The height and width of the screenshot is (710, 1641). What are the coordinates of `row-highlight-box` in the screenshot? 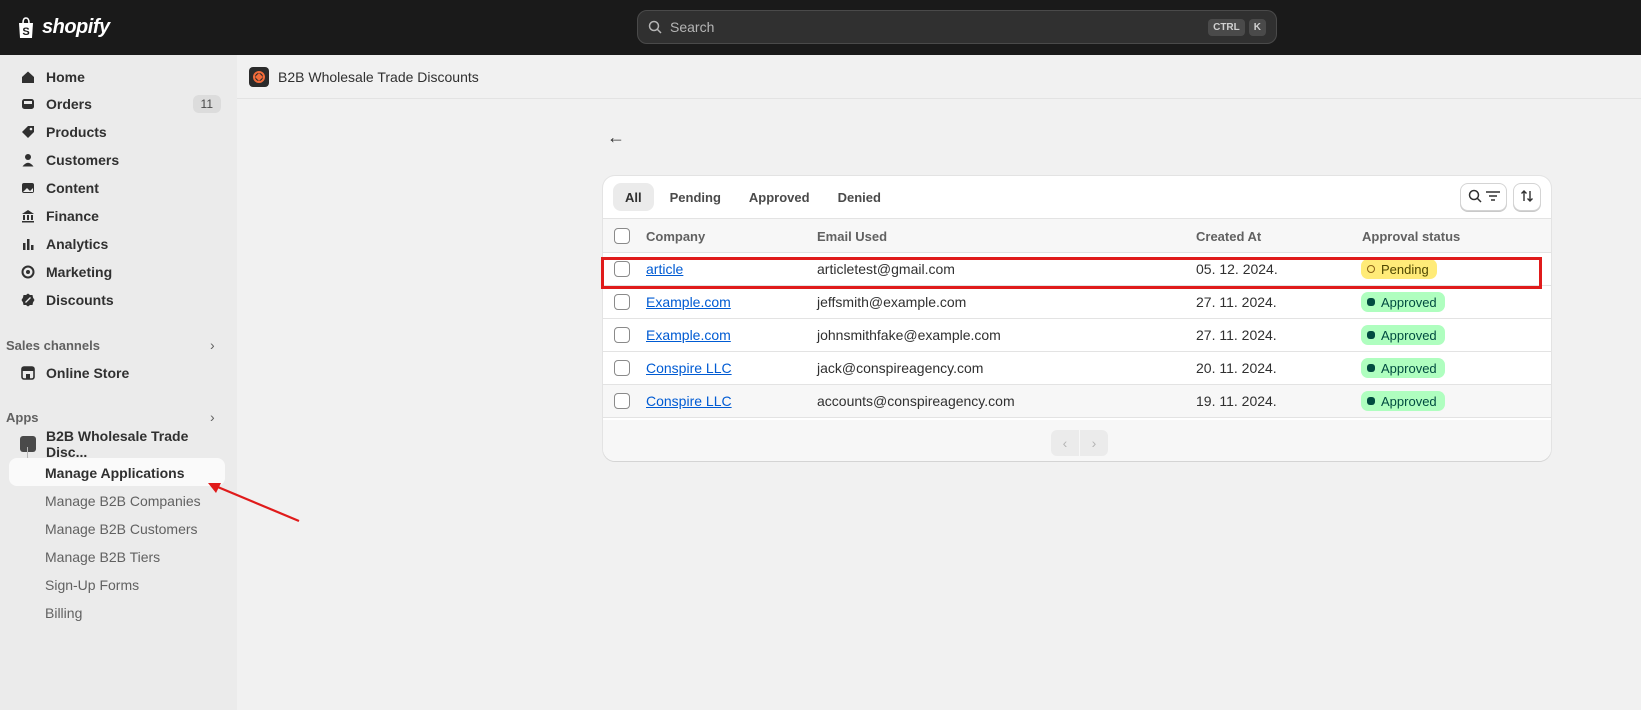 It's located at (1071, 273).